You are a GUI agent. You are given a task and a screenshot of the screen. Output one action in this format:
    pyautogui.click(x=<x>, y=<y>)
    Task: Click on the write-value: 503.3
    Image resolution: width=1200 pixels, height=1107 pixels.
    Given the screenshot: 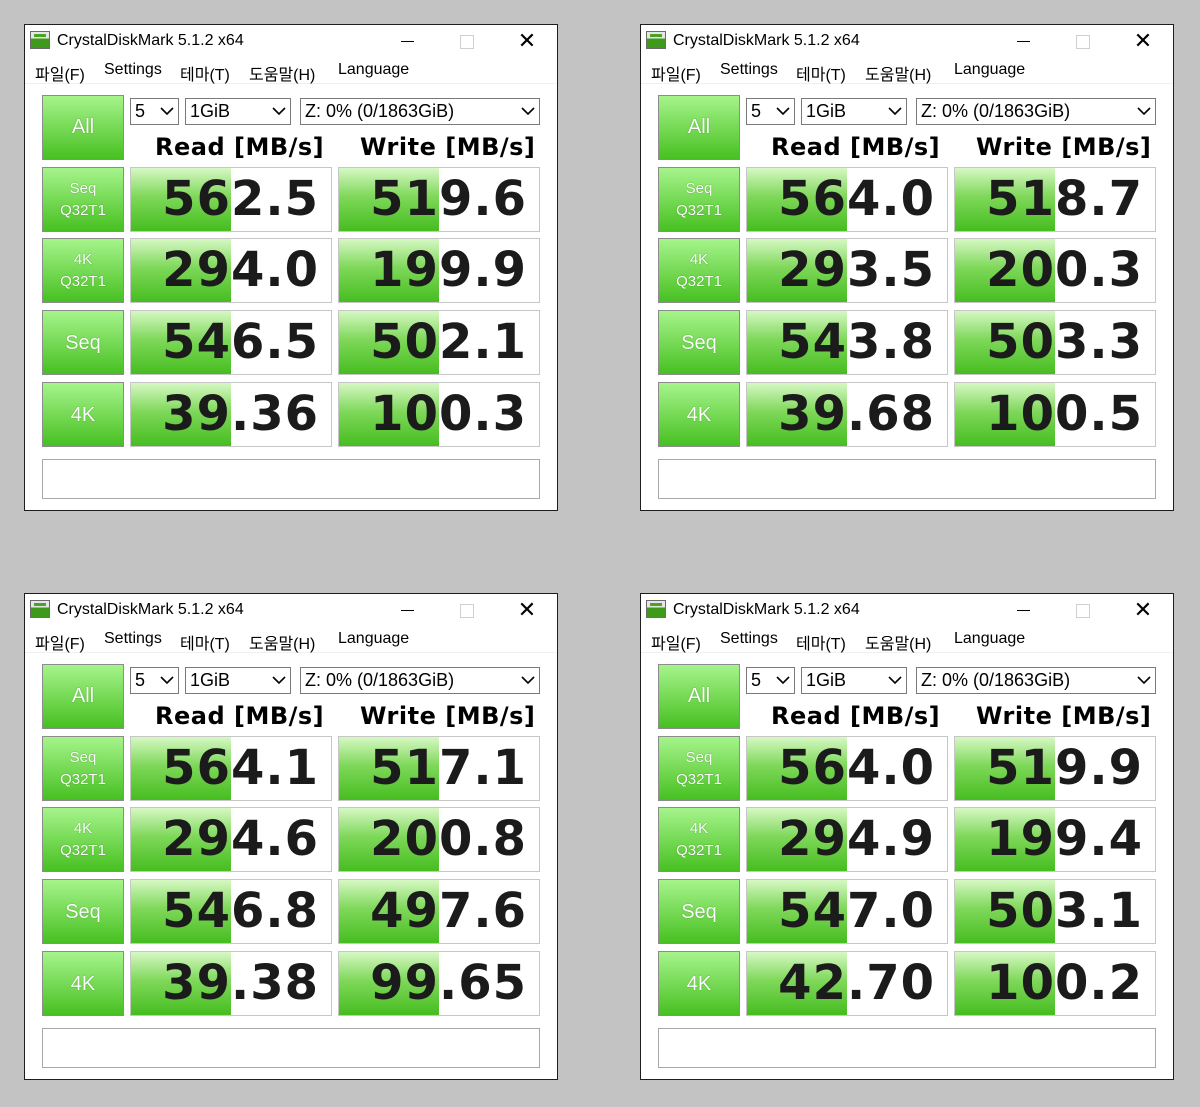 What is the action you would take?
    pyautogui.click(x=1064, y=342)
    